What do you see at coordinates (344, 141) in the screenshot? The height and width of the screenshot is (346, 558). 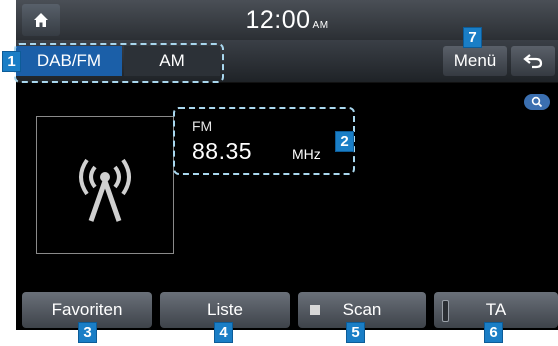 I see `callout-badge-2: 2` at bounding box center [344, 141].